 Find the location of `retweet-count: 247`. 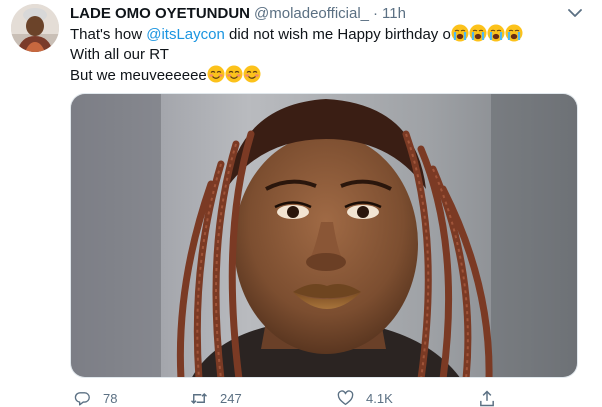

retweet-count: 247 is located at coordinates (231, 398).